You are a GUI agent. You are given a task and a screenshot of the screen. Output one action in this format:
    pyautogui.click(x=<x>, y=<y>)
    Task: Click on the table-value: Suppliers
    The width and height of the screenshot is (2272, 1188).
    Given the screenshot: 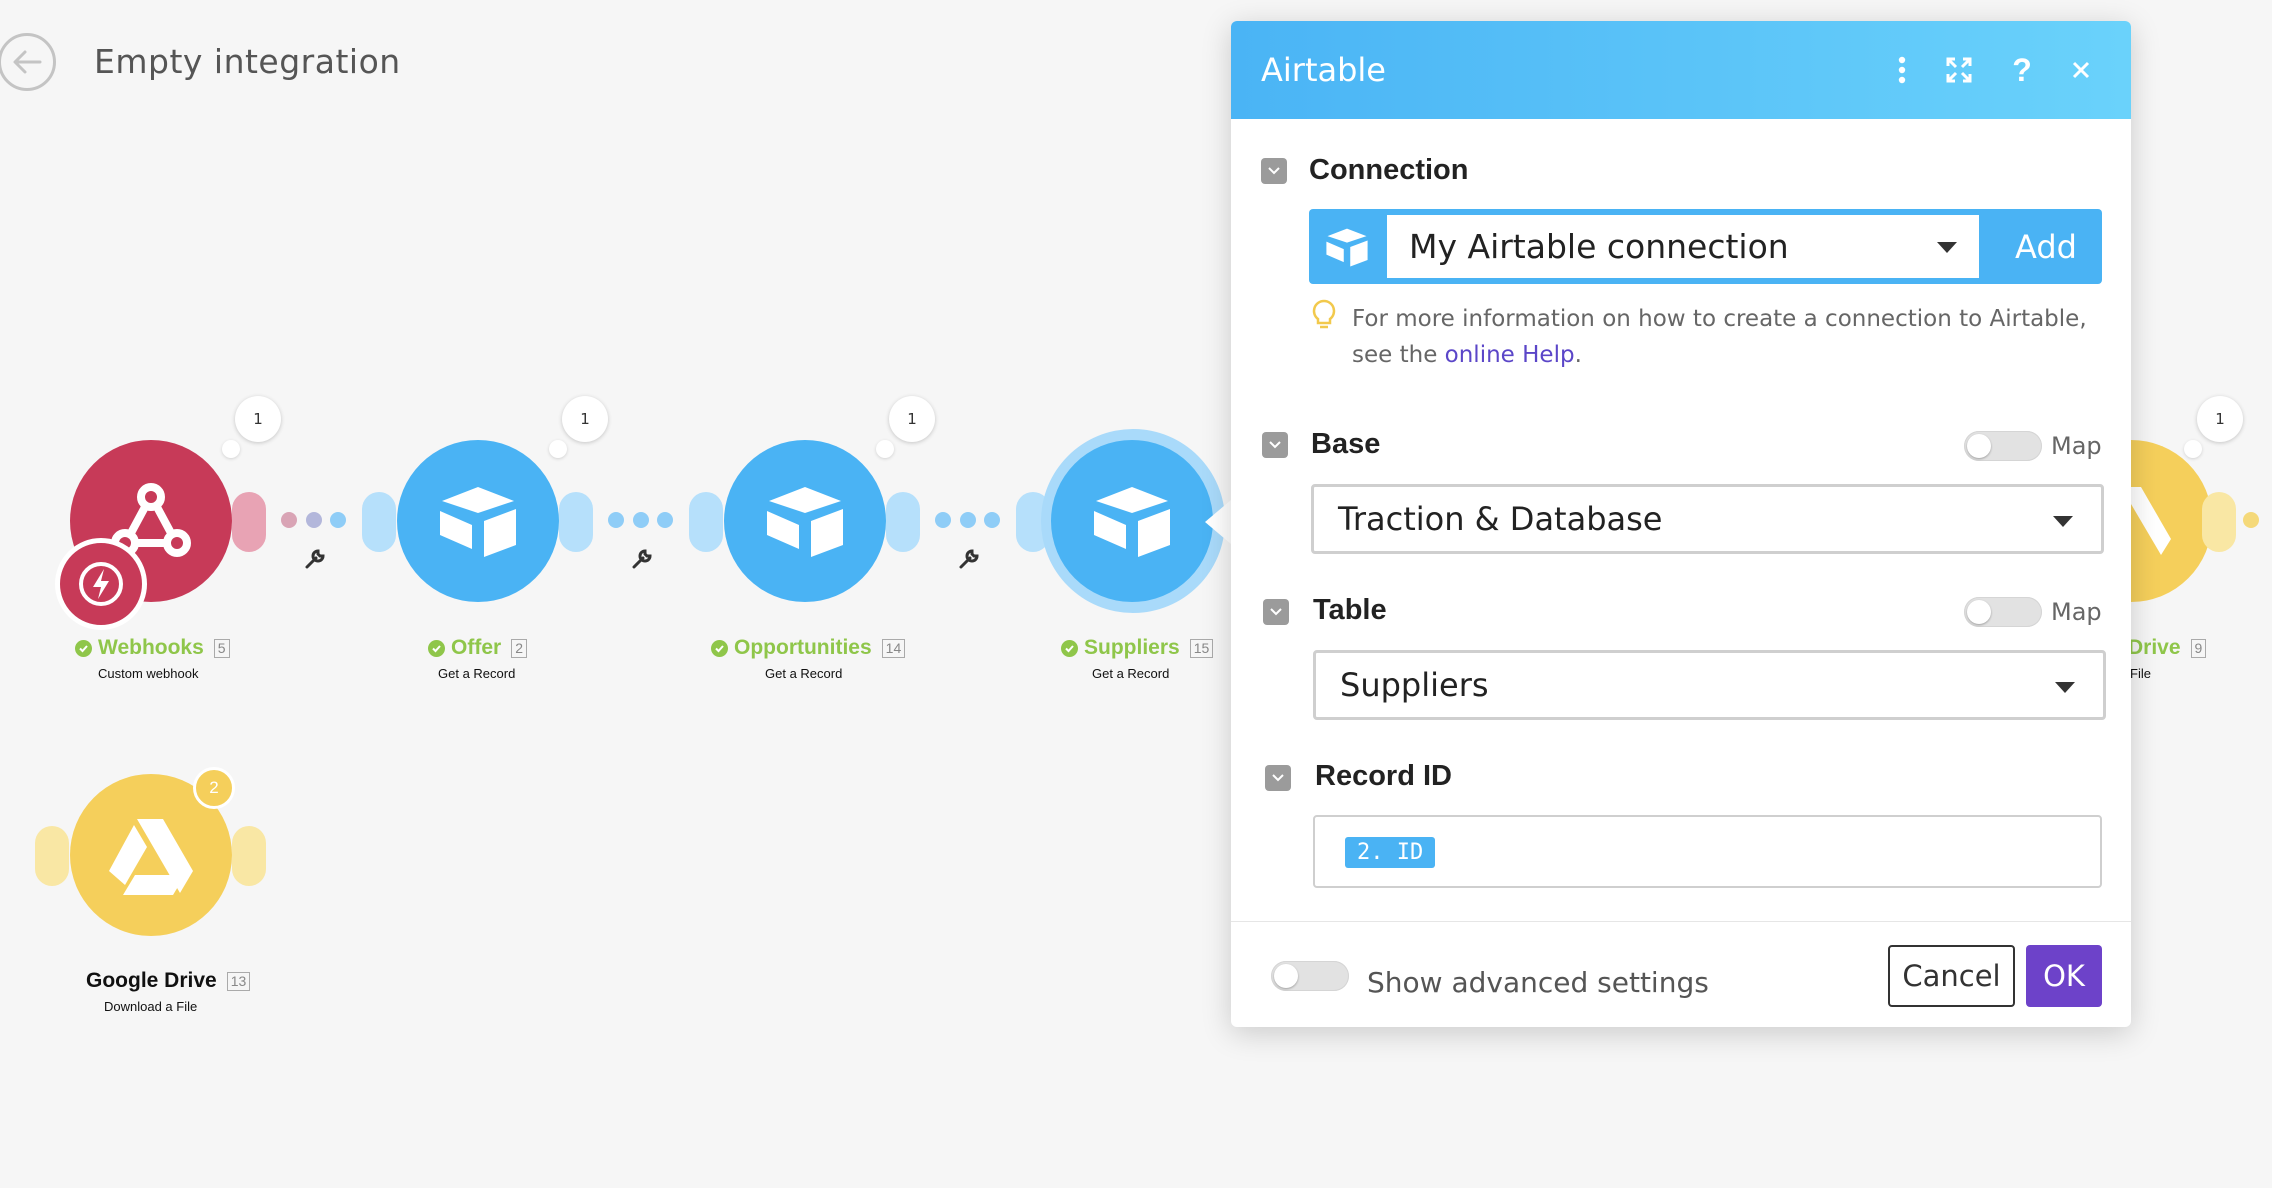 What is the action you would take?
    pyautogui.click(x=1414, y=685)
    